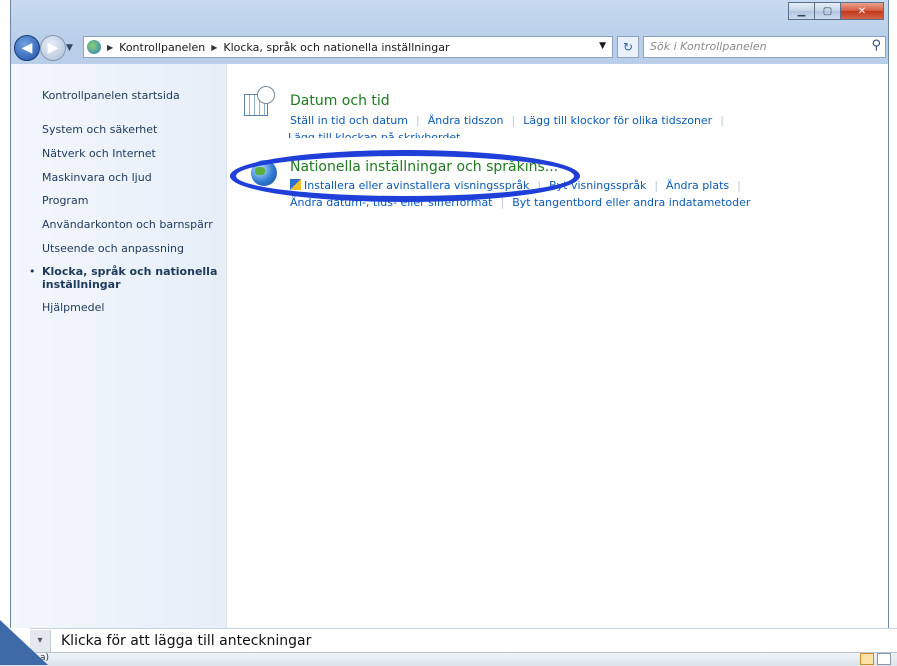 This screenshot has width=897, height=666. I want to click on maximize-button: ▢, so click(827, 11).